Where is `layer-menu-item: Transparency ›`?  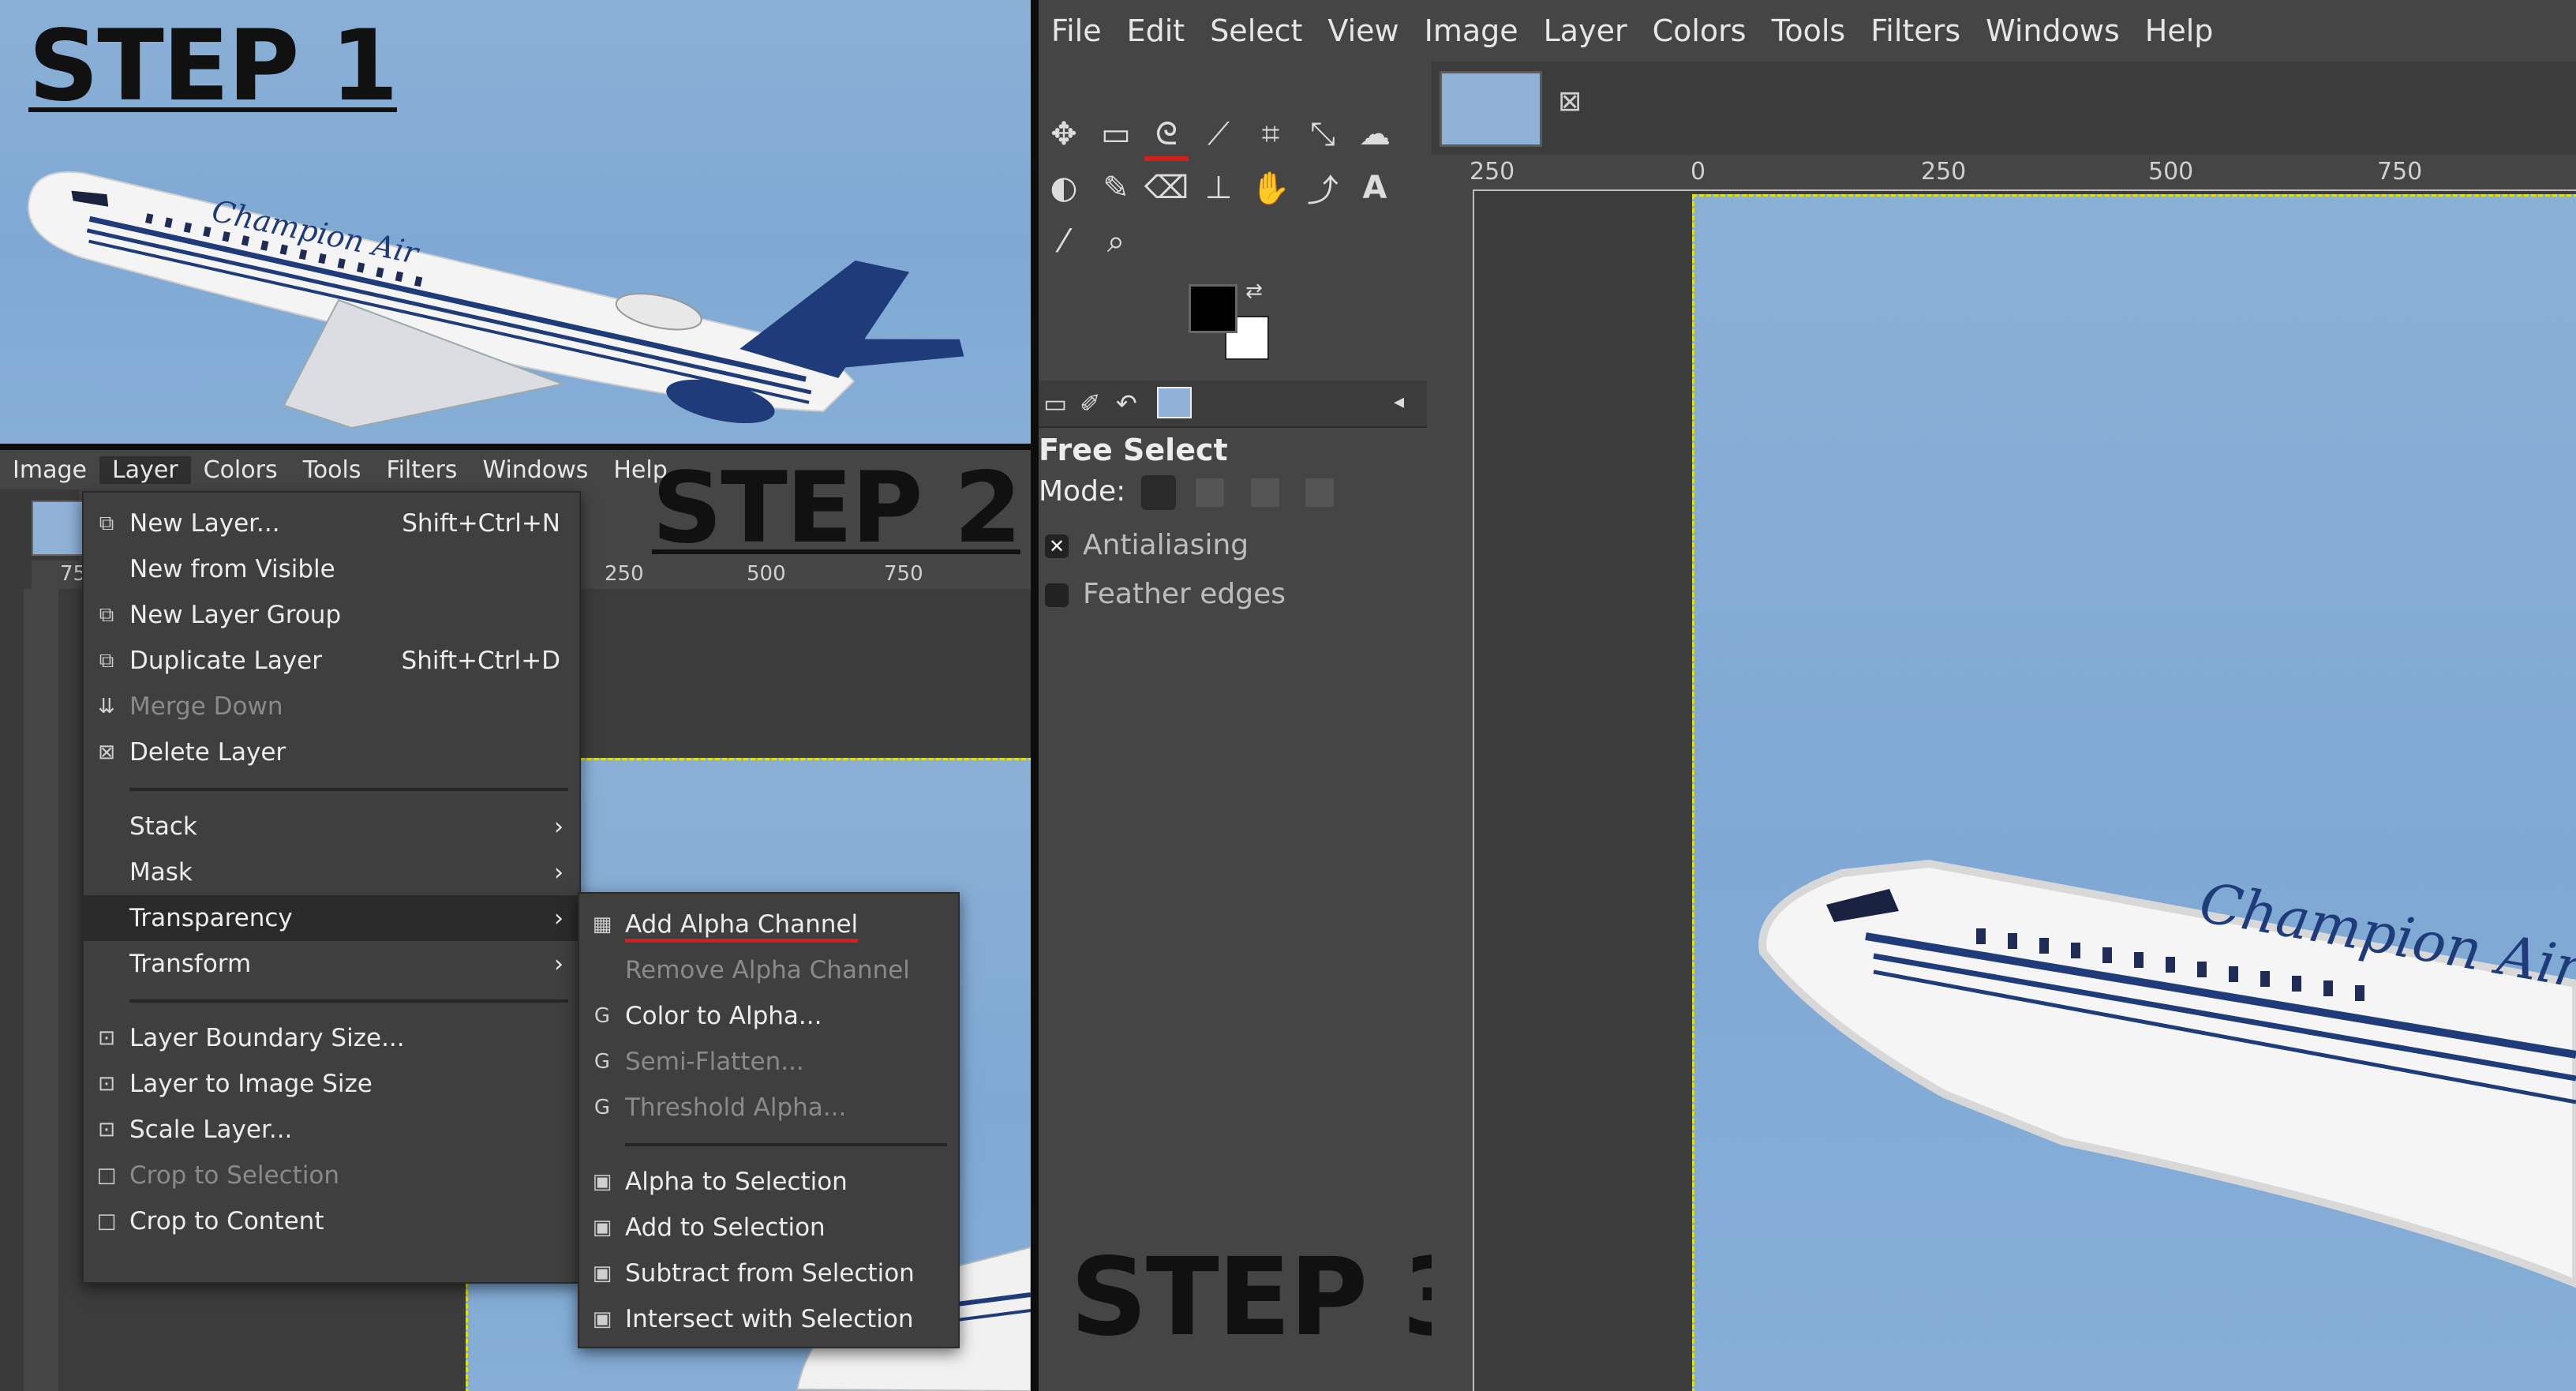 layer-menu-item: Transparency › is located at coordinates (331, 918).